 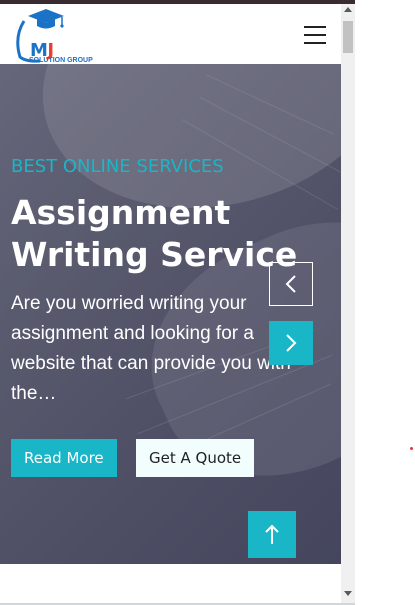 I want to click on hamburger-menu-icon, so click(x=315, y=35).